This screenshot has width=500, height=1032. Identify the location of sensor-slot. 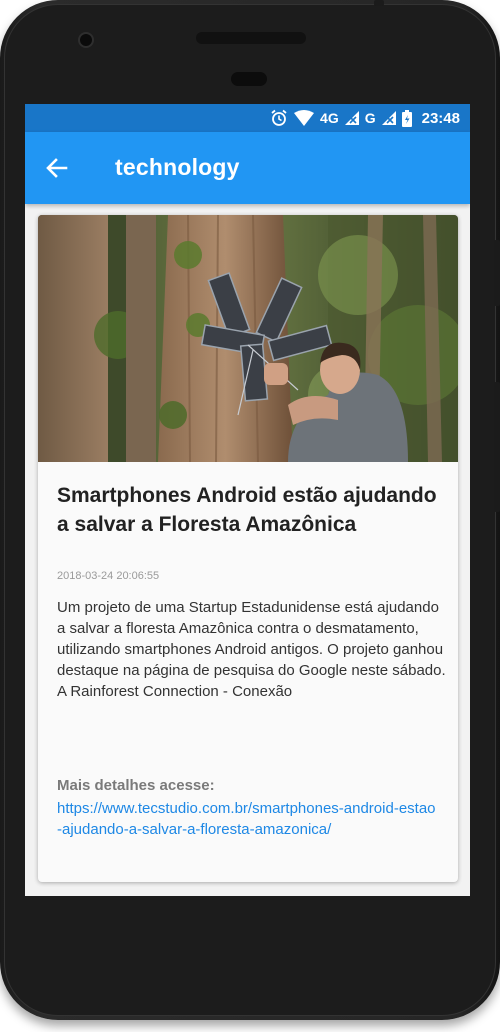
(249, 79).